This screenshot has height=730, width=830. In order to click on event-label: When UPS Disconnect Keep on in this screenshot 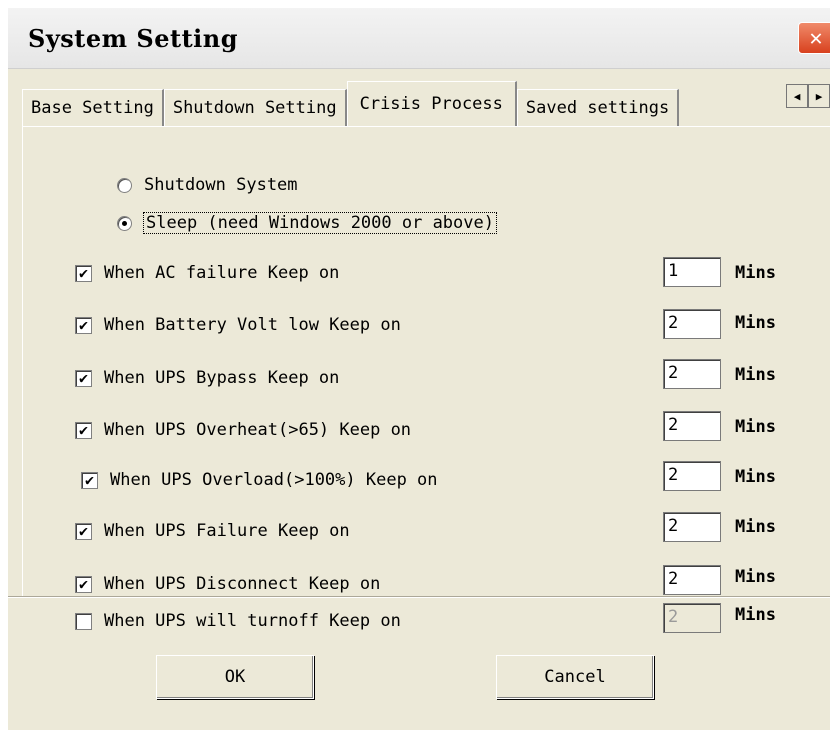, I will do `click(242, 584)`.